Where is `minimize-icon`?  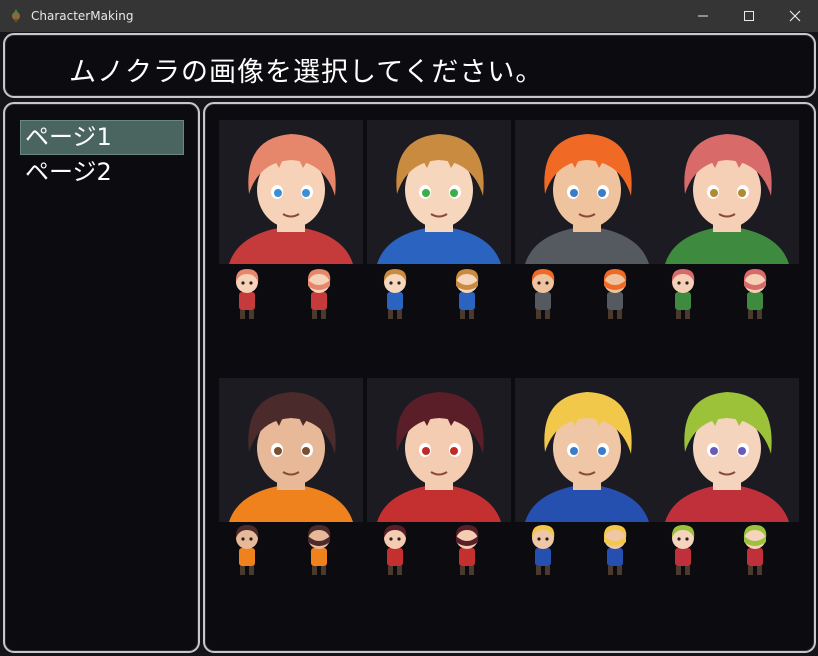
minimize-icon is located at coordinates (703, 16).